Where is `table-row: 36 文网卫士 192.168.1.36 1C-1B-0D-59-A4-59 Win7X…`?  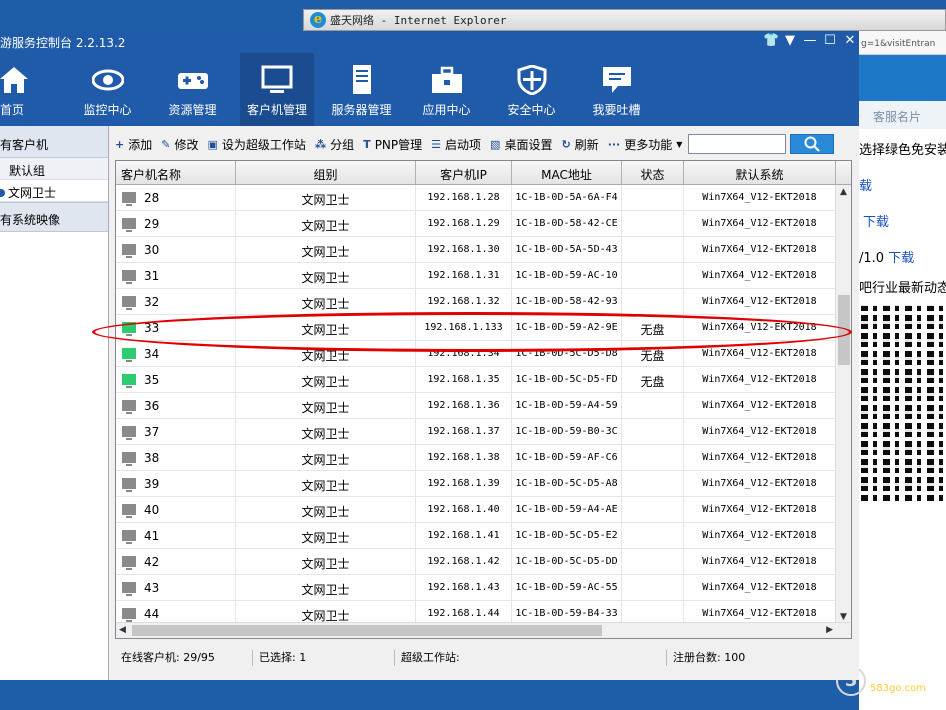
table-row: 36 文网卫士 192.168.1.36 1C-1B-0D-59-A4-59 Win7X… is located at coordinates (483, 406).